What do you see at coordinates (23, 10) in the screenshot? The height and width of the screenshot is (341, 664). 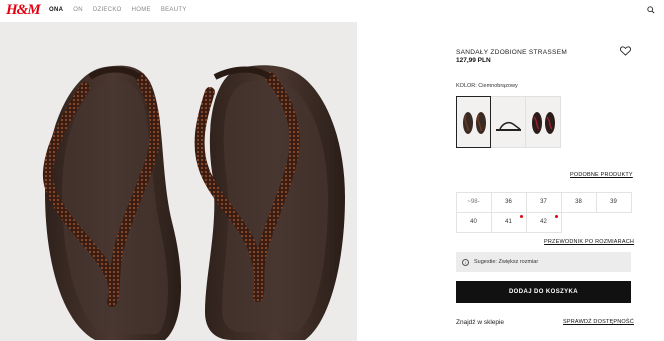 I see `brand-logo: H&M` at bounding box center [23, 10].